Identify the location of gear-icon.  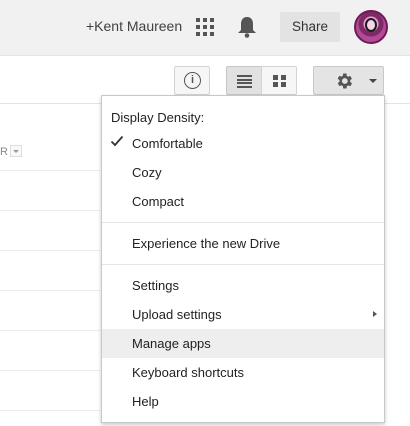
(344, 81).